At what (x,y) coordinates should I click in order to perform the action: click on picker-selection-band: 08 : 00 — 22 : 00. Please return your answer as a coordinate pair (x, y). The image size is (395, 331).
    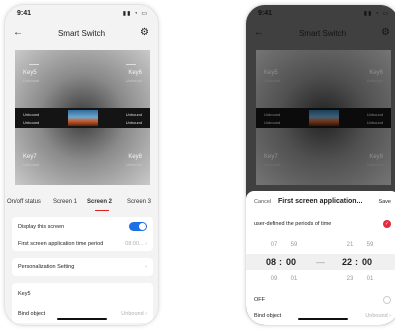
    Looking at the image, I should click on (320, 262).